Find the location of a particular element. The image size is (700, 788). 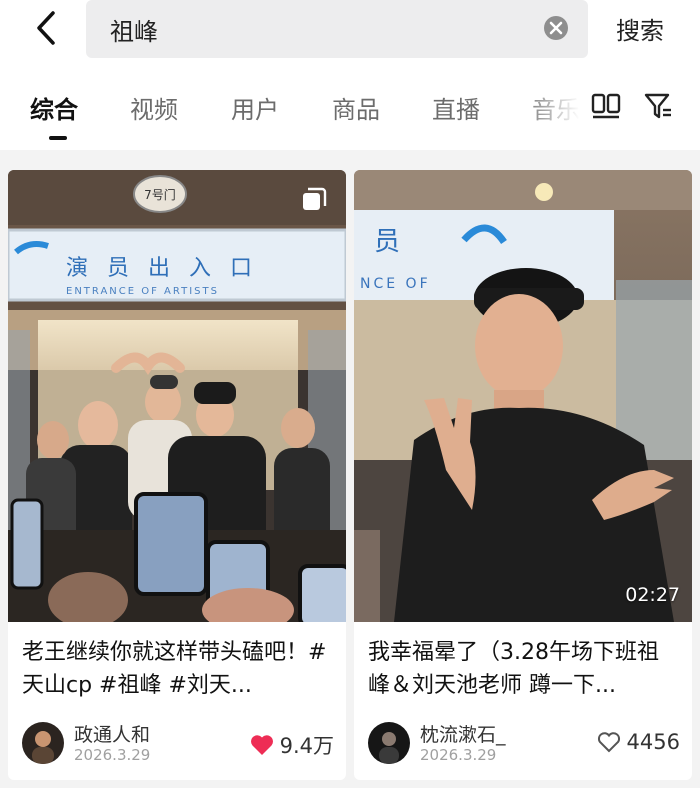

sign-fragment-en: NCE OF is located at coordinates (395, 284).